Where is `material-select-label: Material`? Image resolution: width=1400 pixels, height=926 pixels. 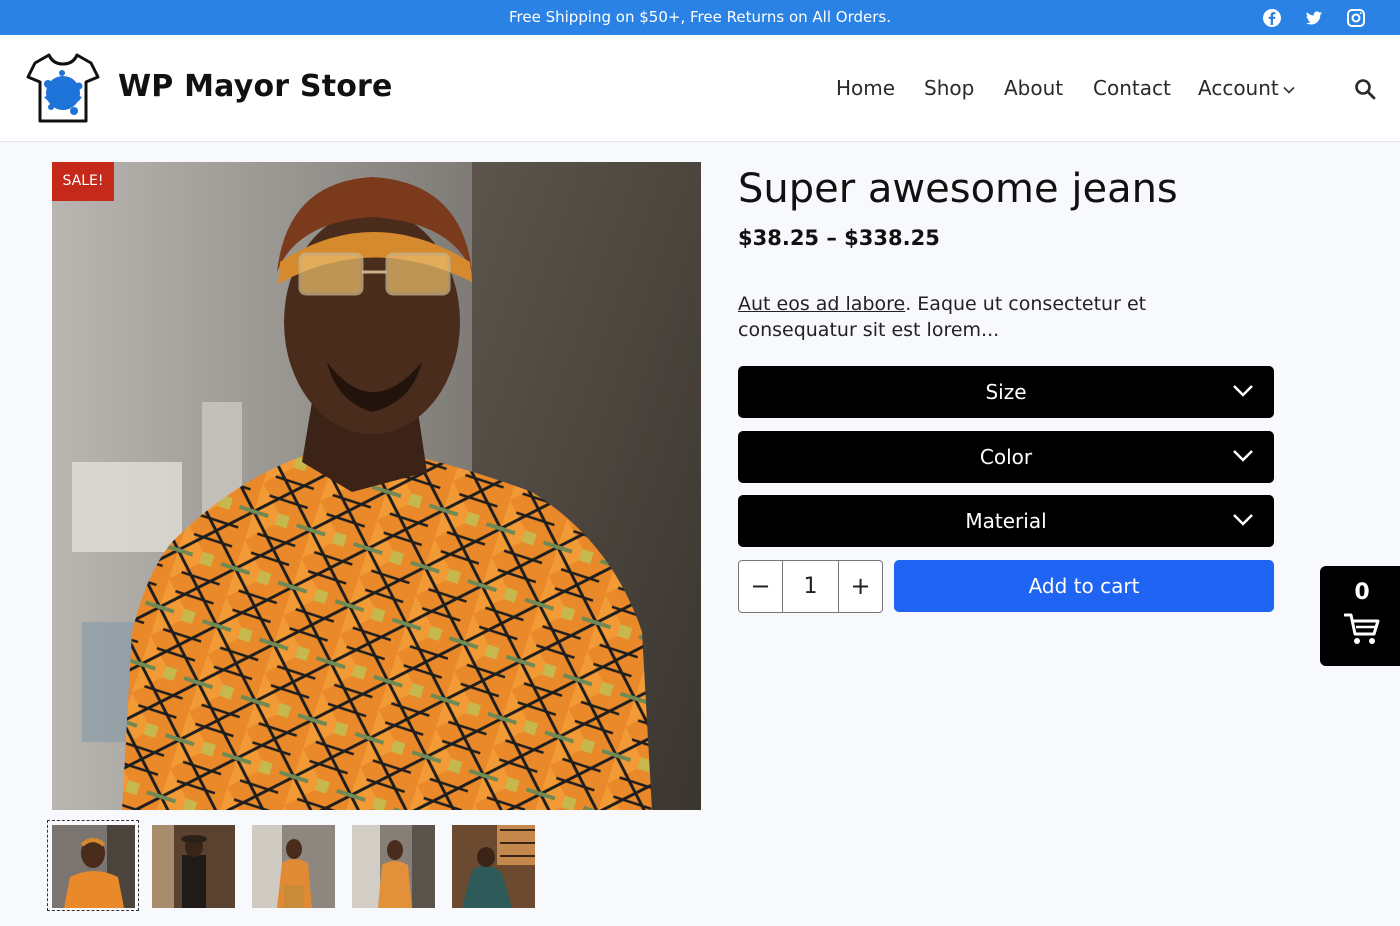
material-select-label: Material is located at coordinates (1006, 521).